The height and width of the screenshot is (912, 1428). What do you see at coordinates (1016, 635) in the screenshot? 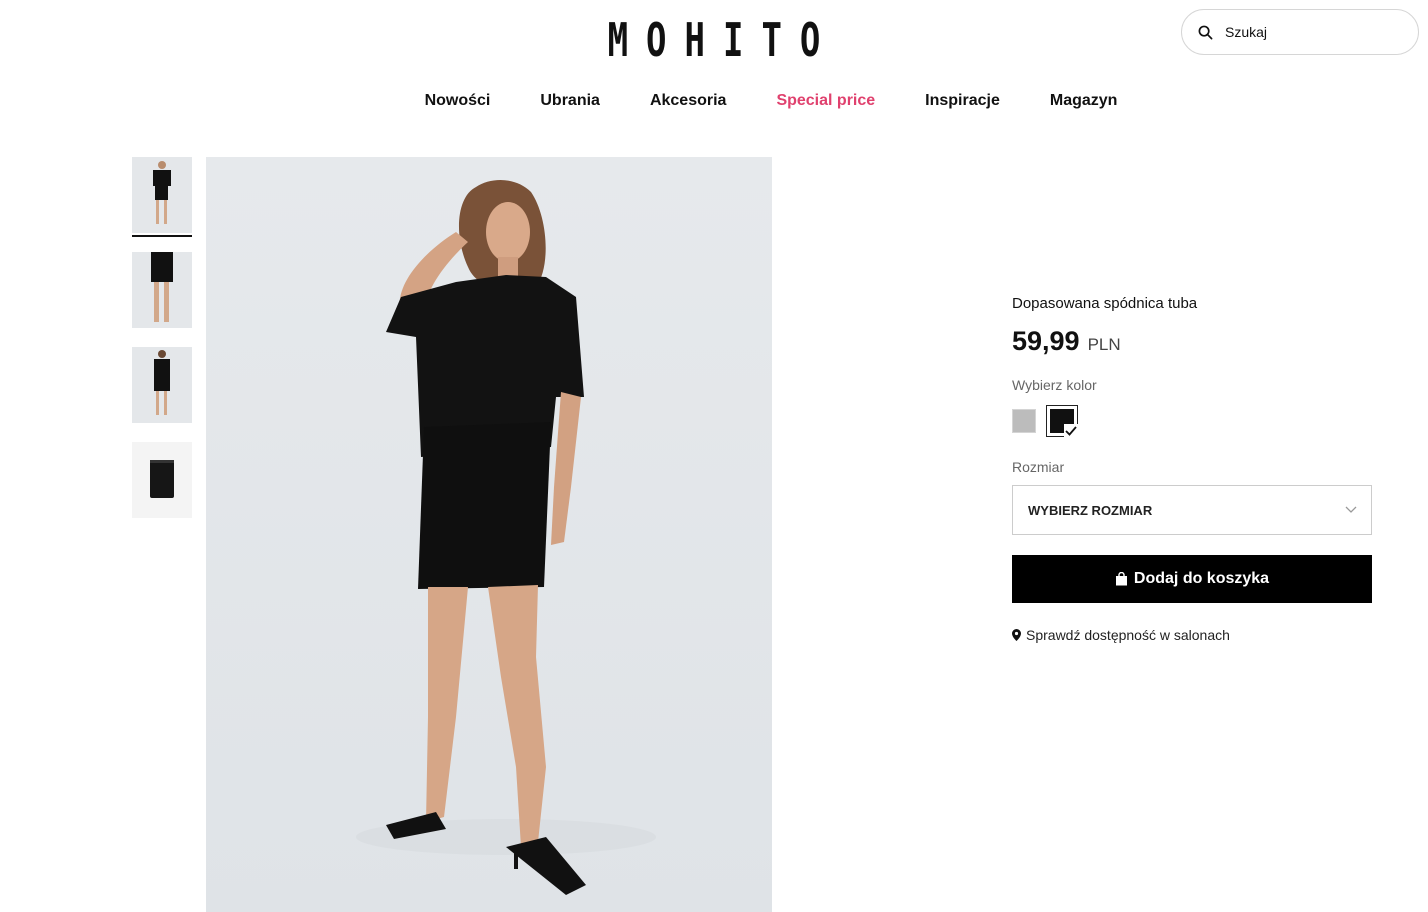
I see `location-pin-icon` at bounding box center [1016, 635].